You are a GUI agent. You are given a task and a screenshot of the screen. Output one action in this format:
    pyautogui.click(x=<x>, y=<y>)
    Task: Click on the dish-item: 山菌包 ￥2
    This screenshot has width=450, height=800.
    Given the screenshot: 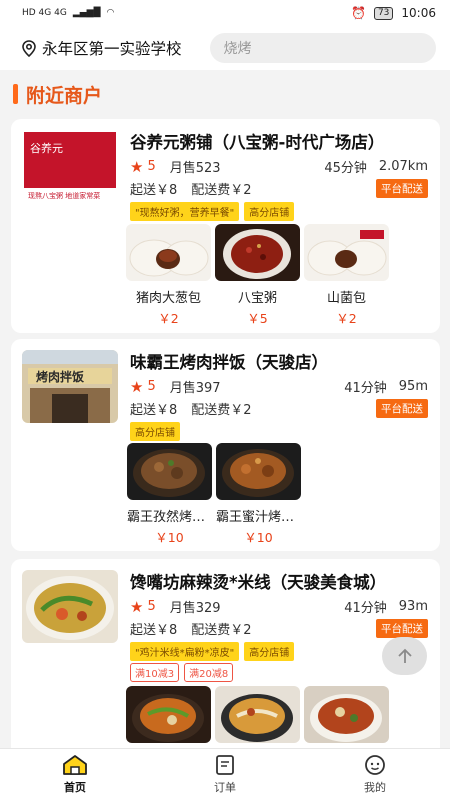 What is the action you would take?
    pyautogui.click(x=346, y=275)
    